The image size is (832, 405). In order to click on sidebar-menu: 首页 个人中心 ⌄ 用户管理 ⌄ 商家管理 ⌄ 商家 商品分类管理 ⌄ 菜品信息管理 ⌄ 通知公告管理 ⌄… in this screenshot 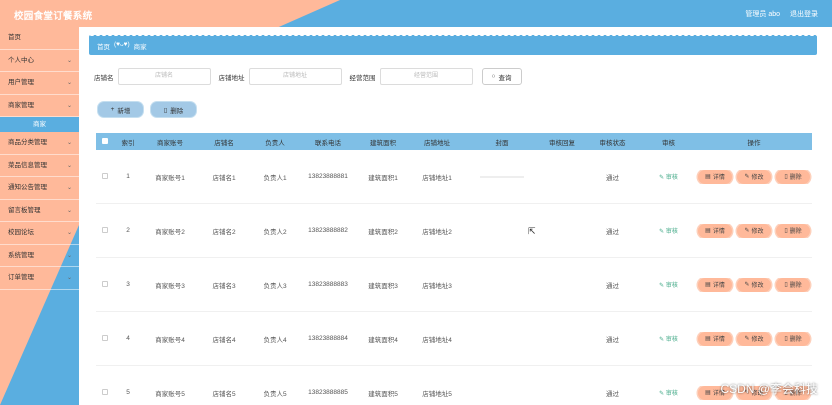, I will do `click(39, 158)`.